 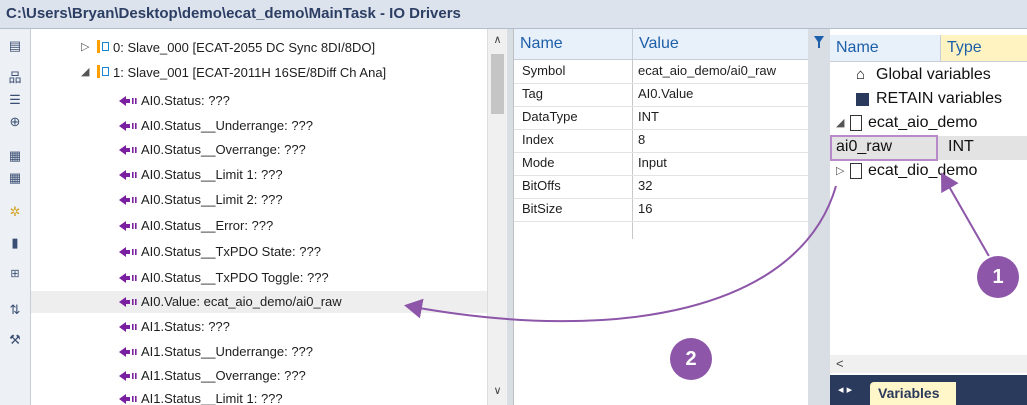 What do you see at coordinates (645, 208) in the screenshot?
I see `property-value: 16` at bounding box center [645, 208].